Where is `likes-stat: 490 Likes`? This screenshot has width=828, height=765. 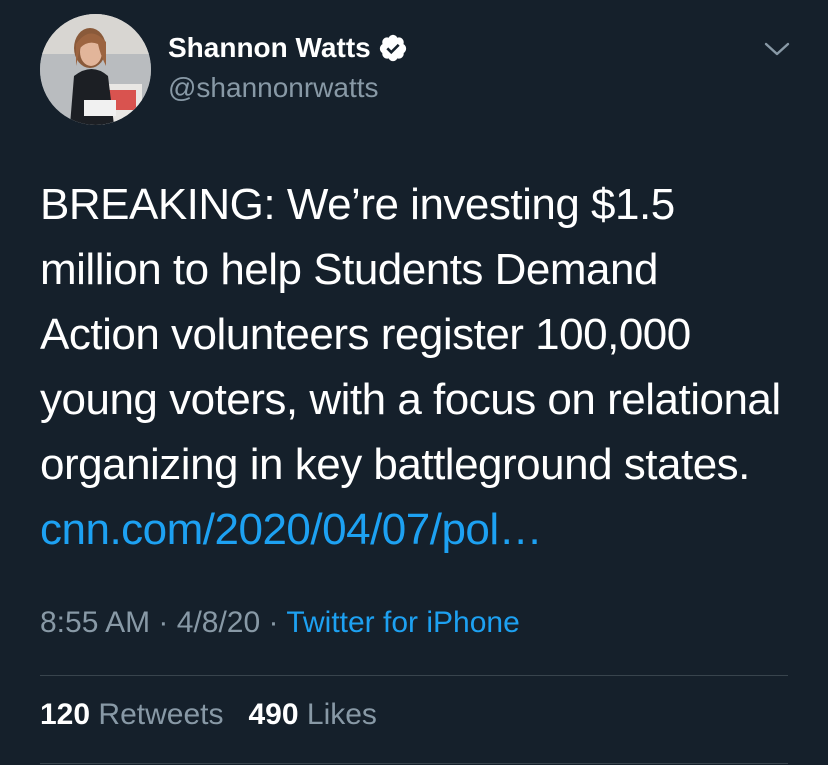 likes-stat: 490 Likes is located at coordinates (312, 714).